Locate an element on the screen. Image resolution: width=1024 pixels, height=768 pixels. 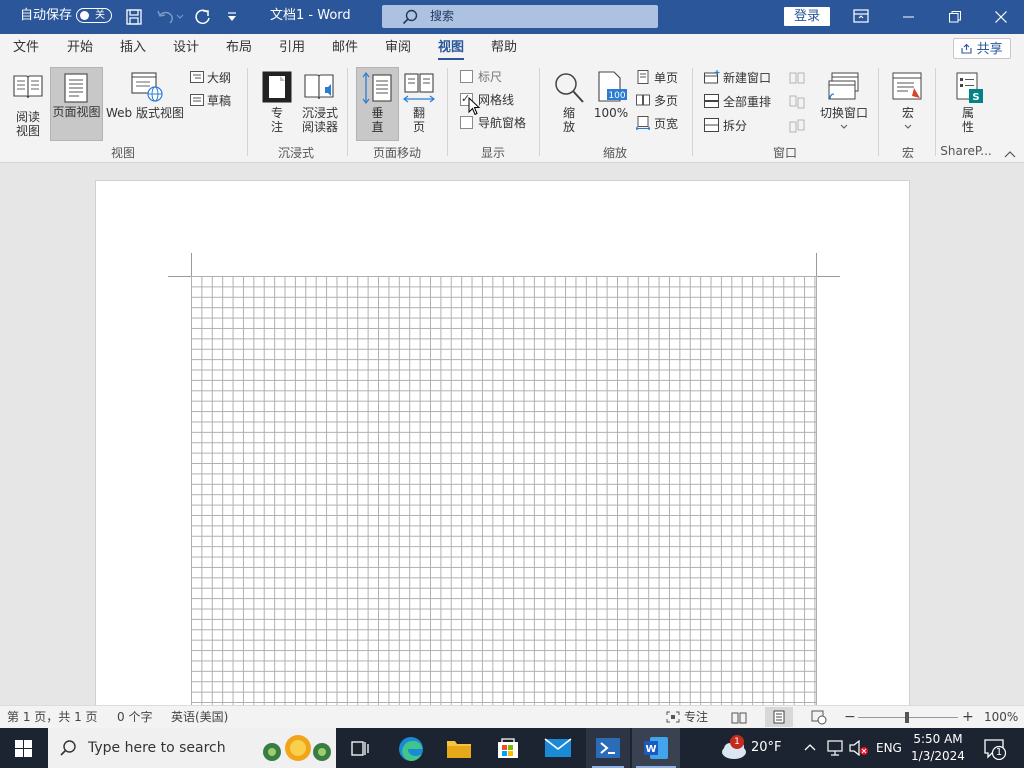
properties-icon: S is located at coordinates (969, 87).